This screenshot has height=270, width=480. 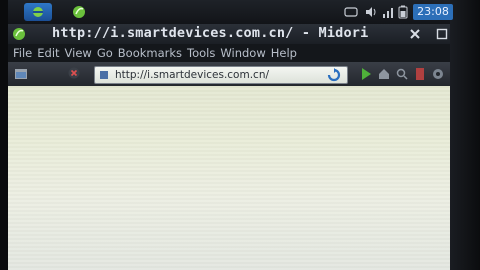 What do you see at coordinates (4, 135) in the screenshot?
I see `screen-bezel-left` at bounding box center [4, 135].